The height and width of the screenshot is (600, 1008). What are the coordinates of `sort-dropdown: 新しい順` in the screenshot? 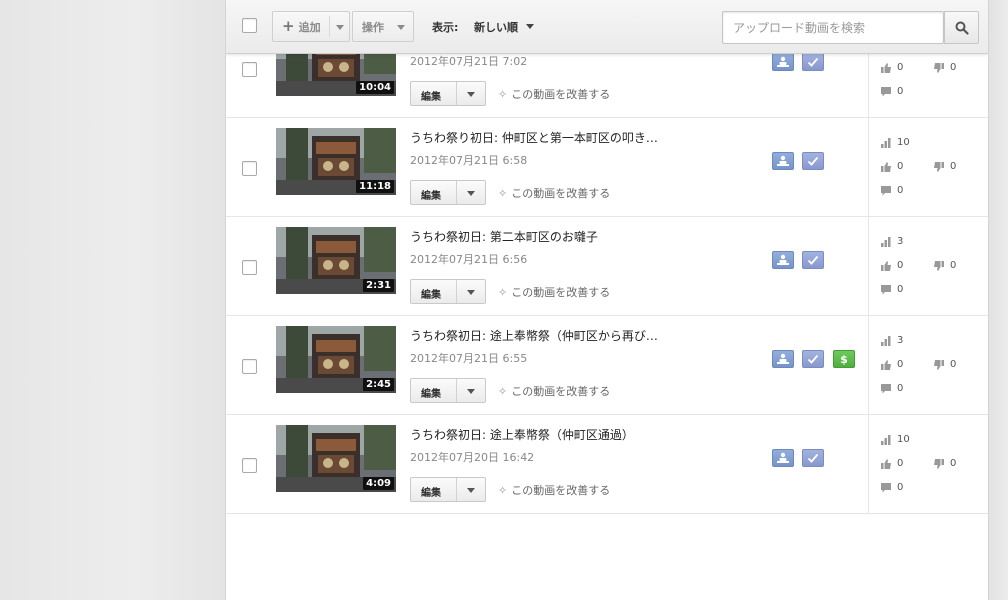 It's located at (496, 27).